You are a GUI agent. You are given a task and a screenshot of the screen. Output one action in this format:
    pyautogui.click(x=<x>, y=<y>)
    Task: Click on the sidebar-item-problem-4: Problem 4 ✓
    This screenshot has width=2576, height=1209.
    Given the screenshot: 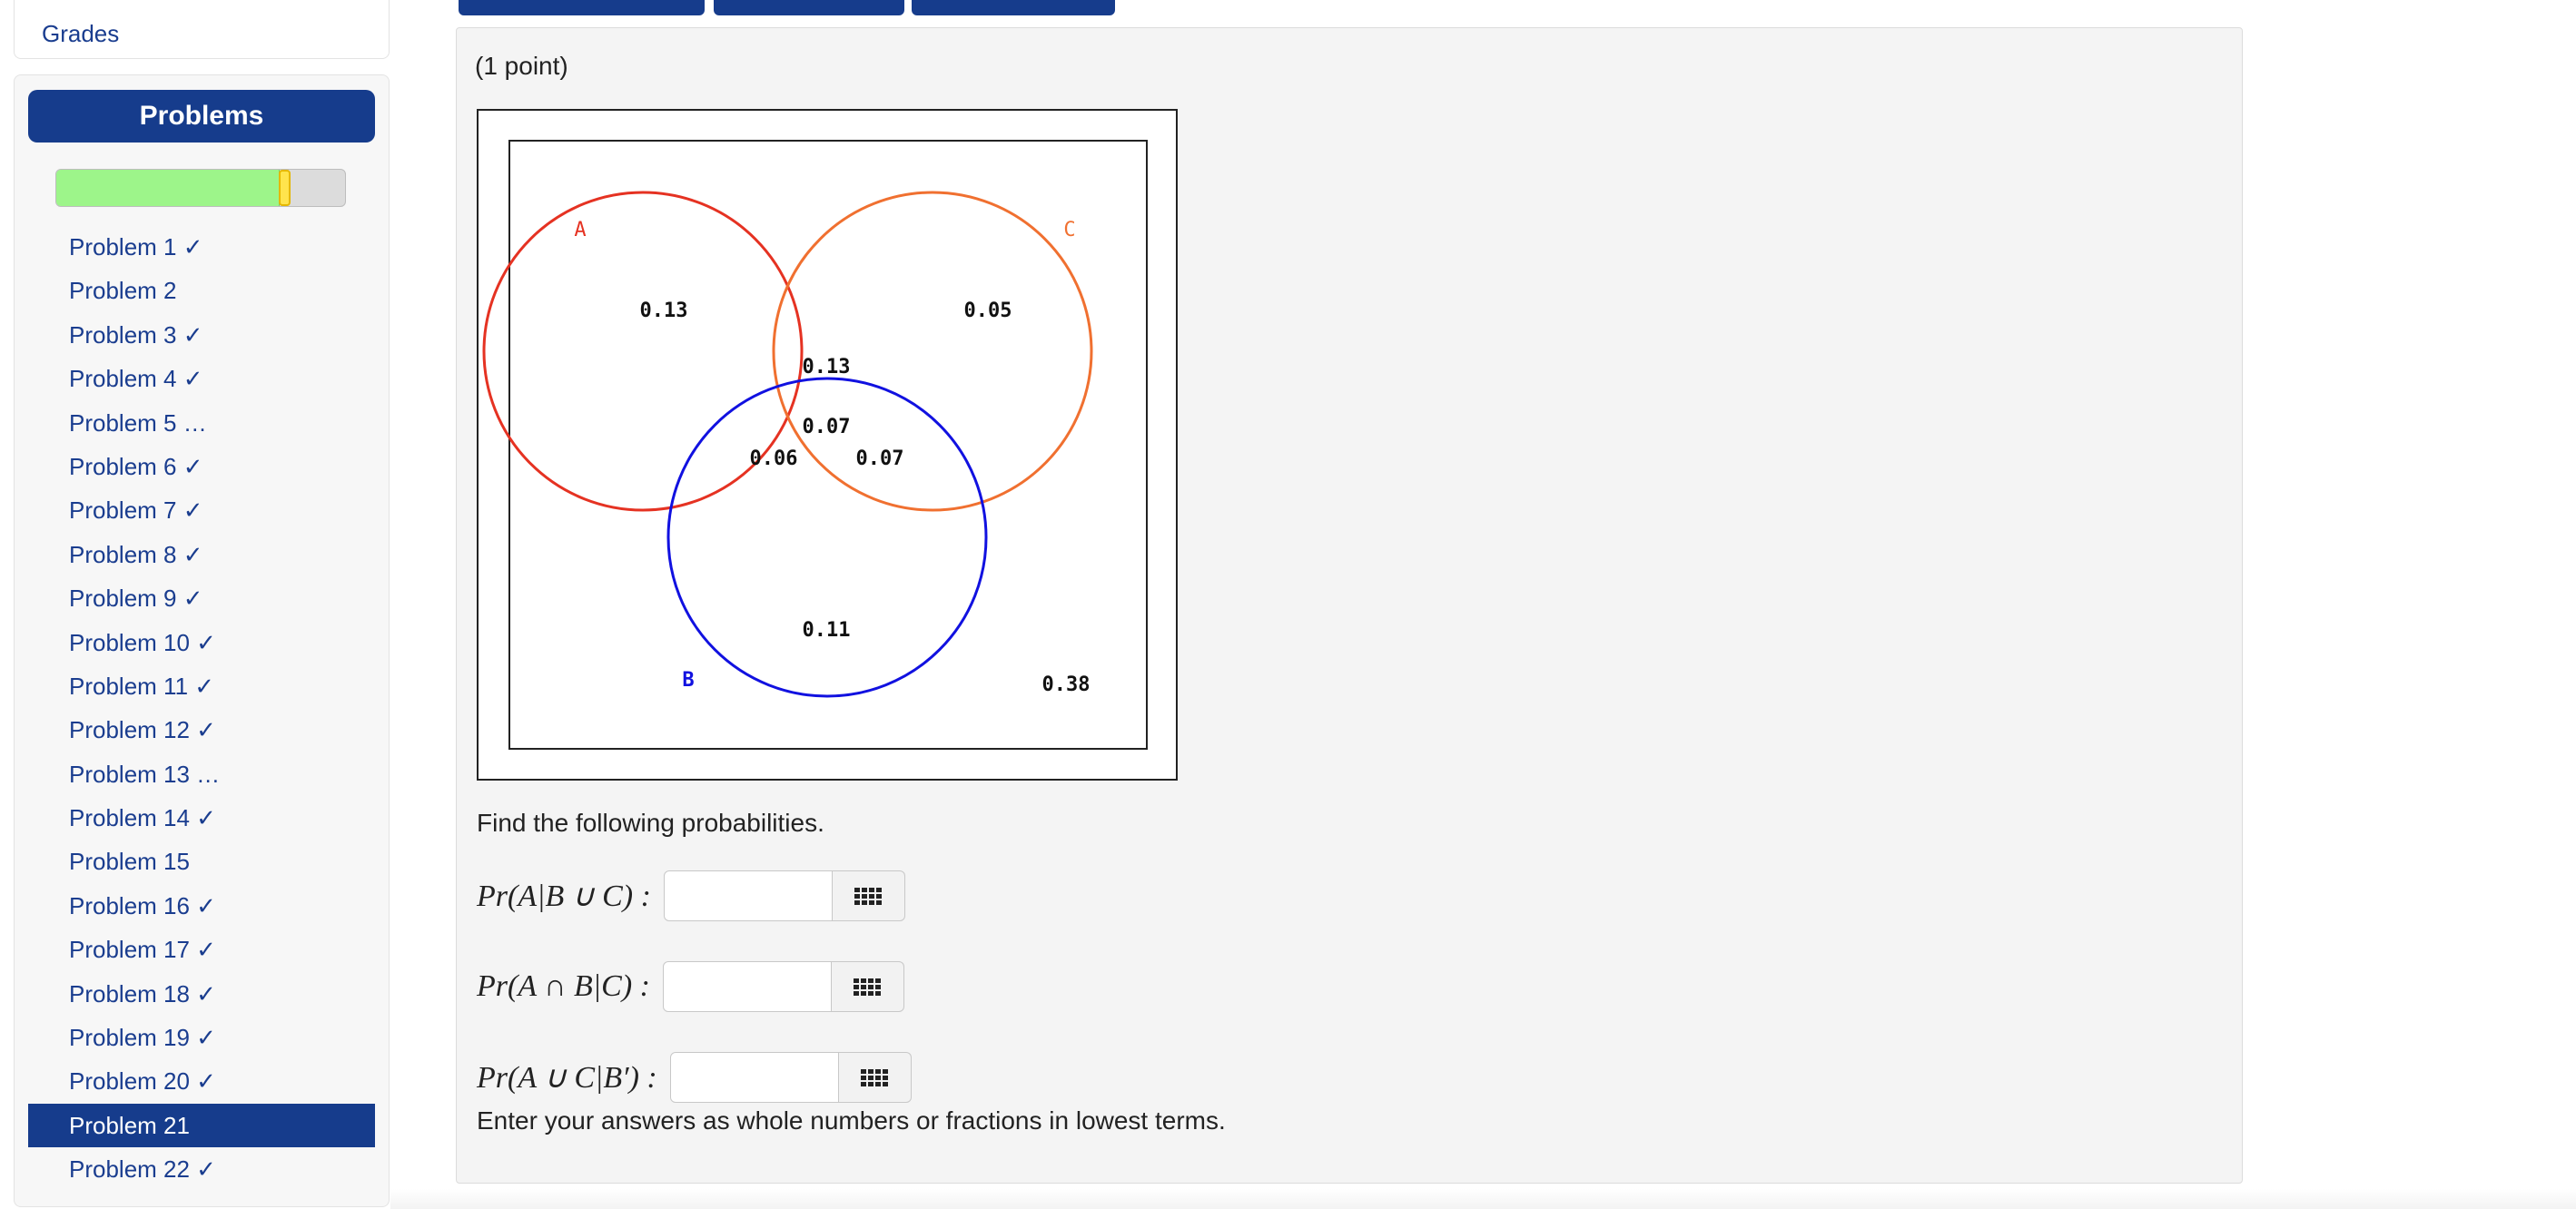 What is the action you would take?
    pyautogui.click(x=201, y=378)
    